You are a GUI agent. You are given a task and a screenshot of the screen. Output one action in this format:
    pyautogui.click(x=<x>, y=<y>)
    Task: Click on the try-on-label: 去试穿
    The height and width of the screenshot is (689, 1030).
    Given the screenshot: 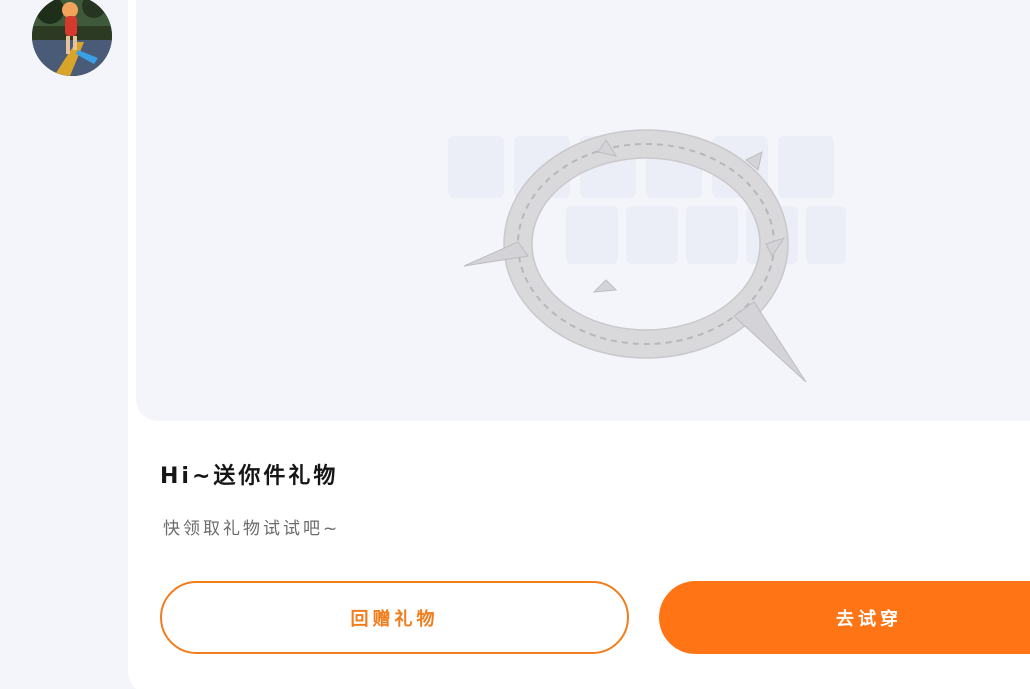 What is the action you would take?
    pyautogui.click(x=869, y=619)
    